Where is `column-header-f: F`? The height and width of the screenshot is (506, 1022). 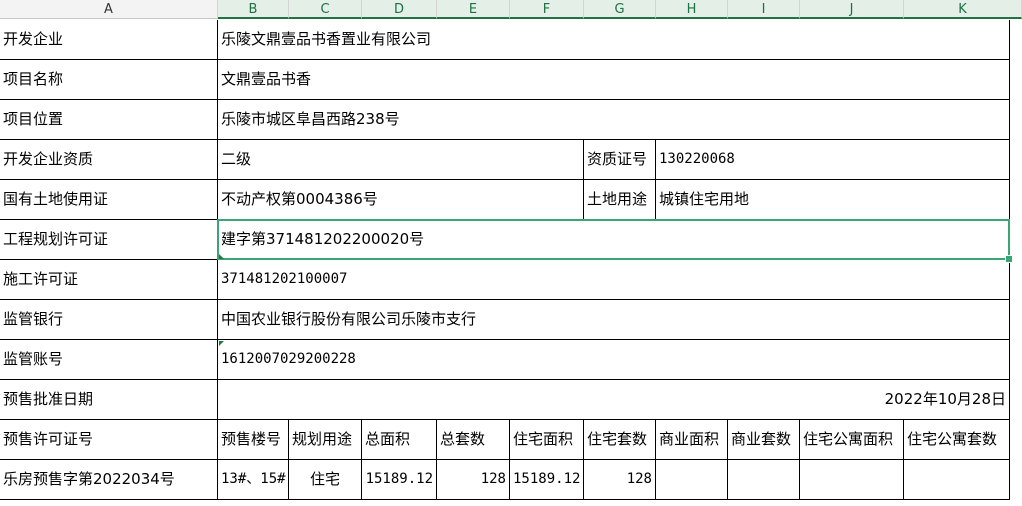
column-header-f: F is located at coordinates (547, 9).